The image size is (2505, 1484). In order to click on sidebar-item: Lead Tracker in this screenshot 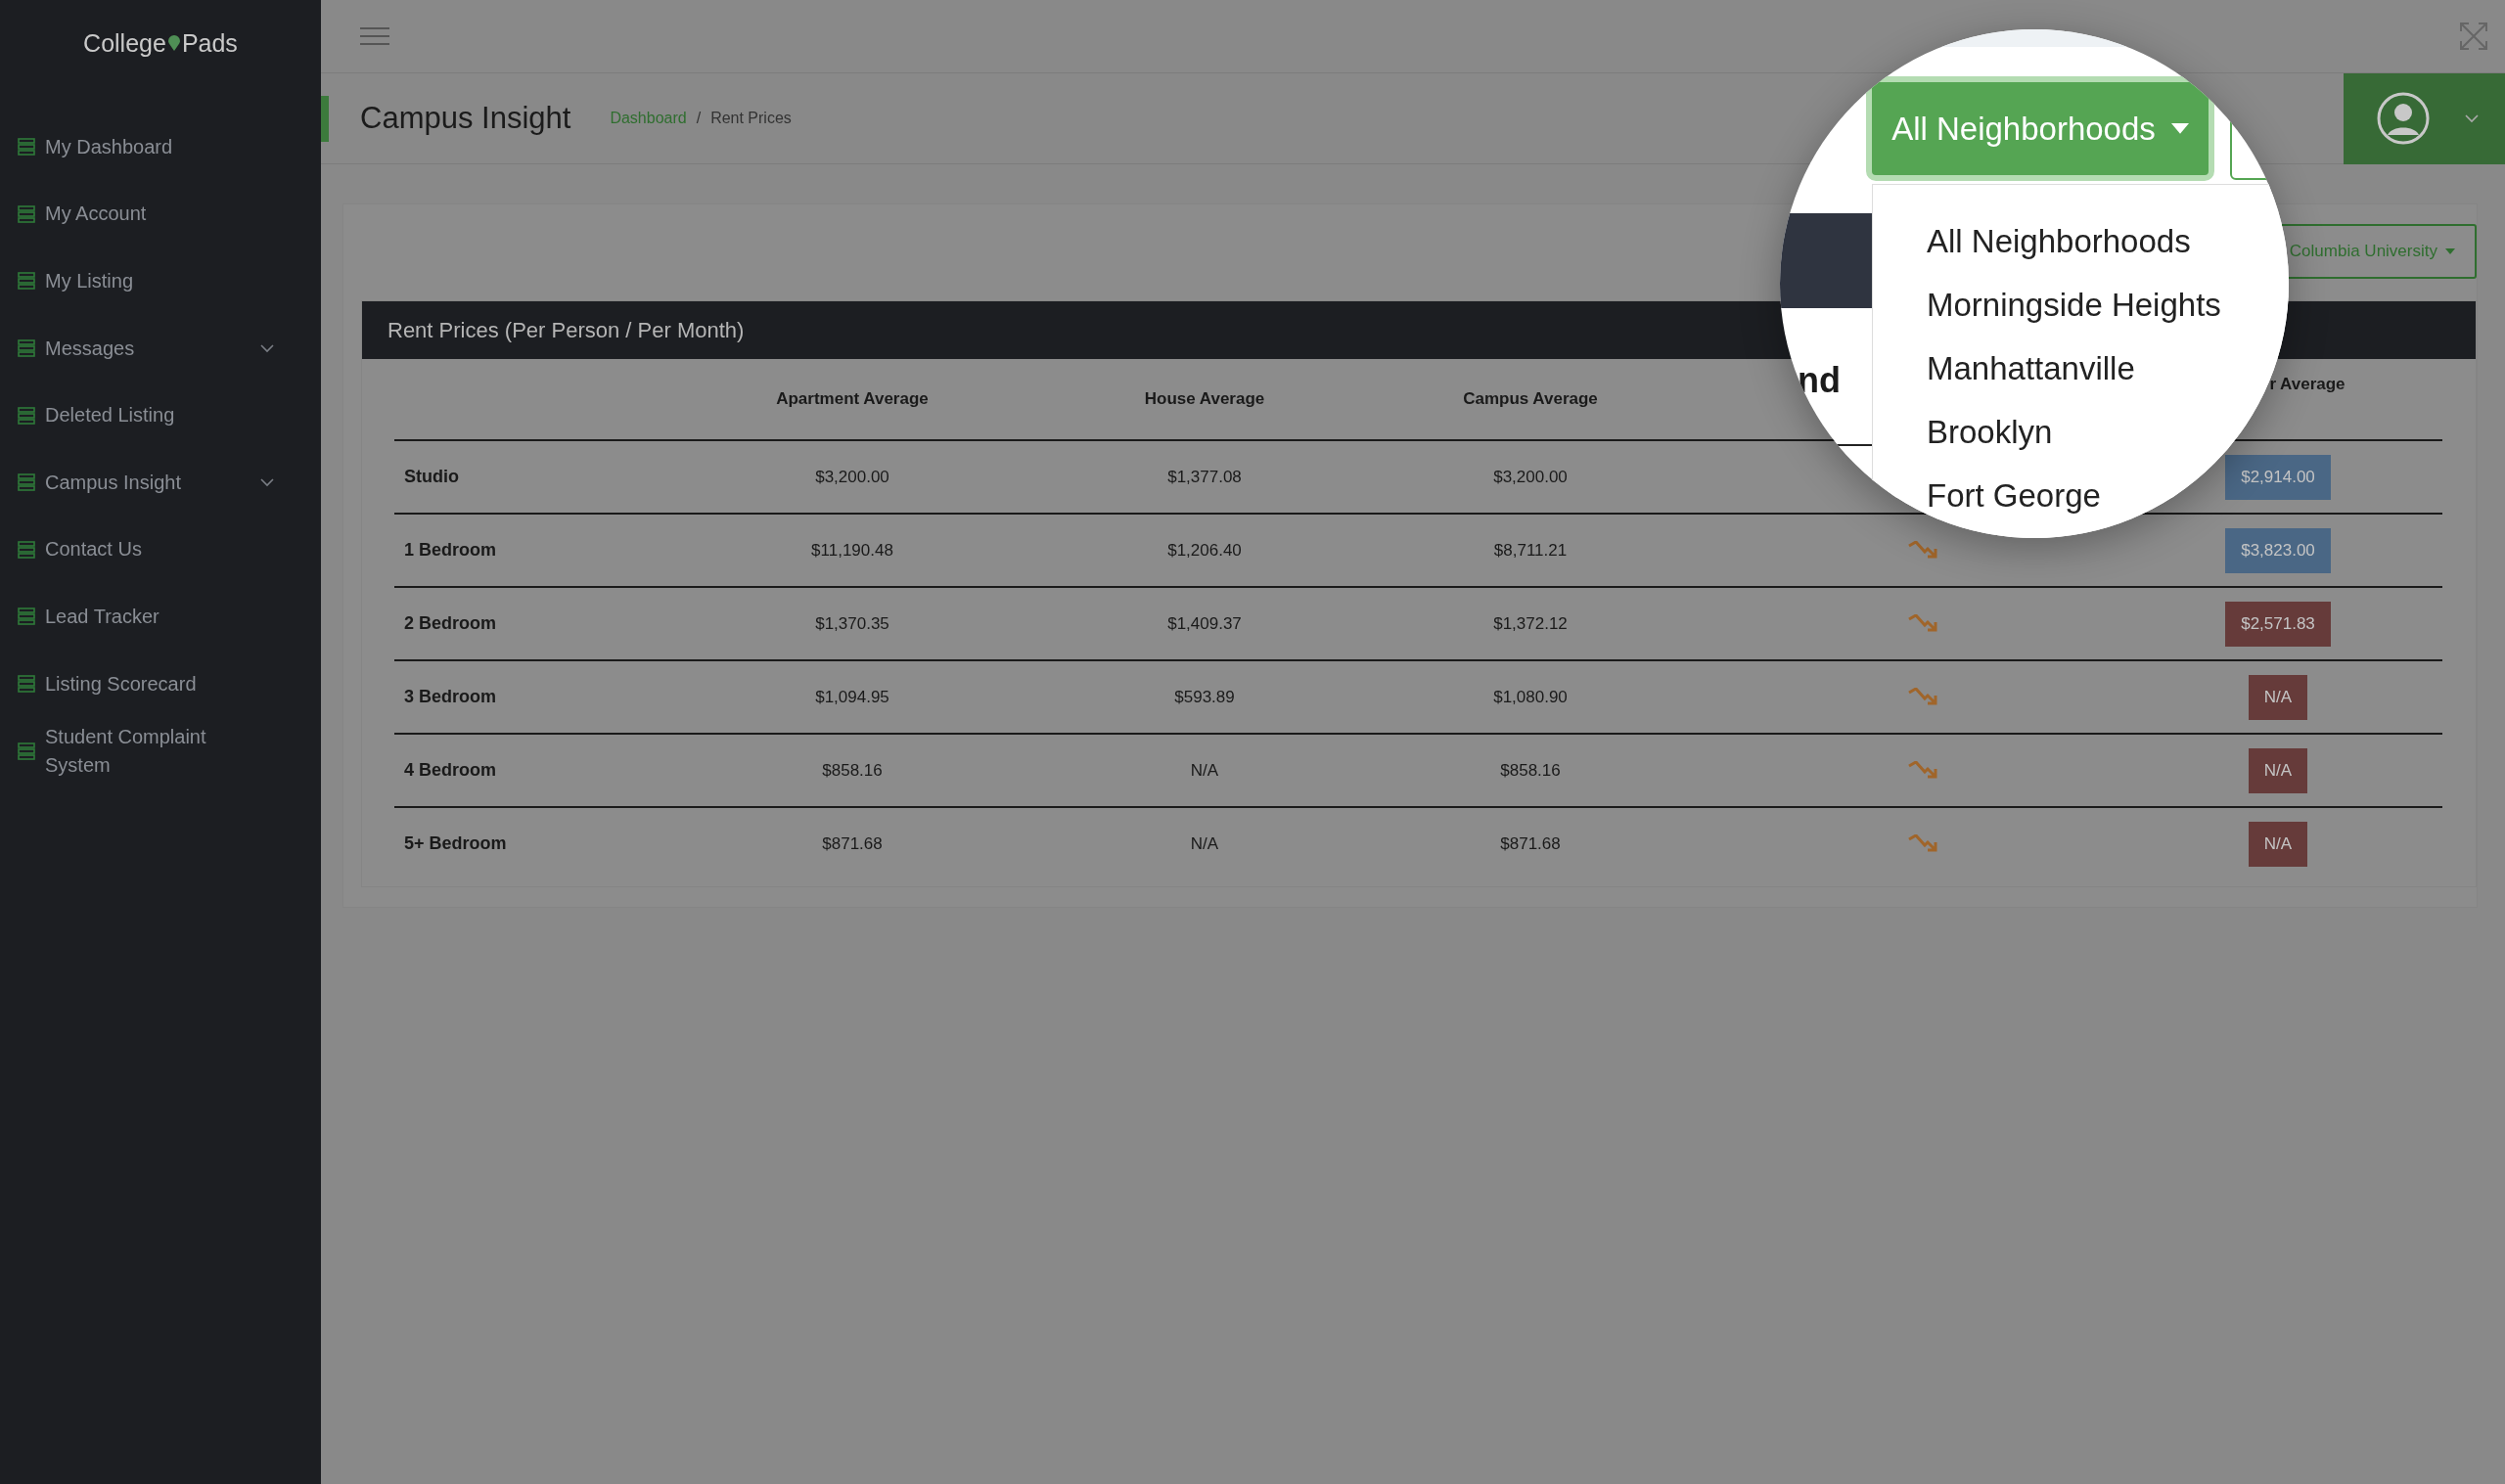, I will do `click(160, 617)`.